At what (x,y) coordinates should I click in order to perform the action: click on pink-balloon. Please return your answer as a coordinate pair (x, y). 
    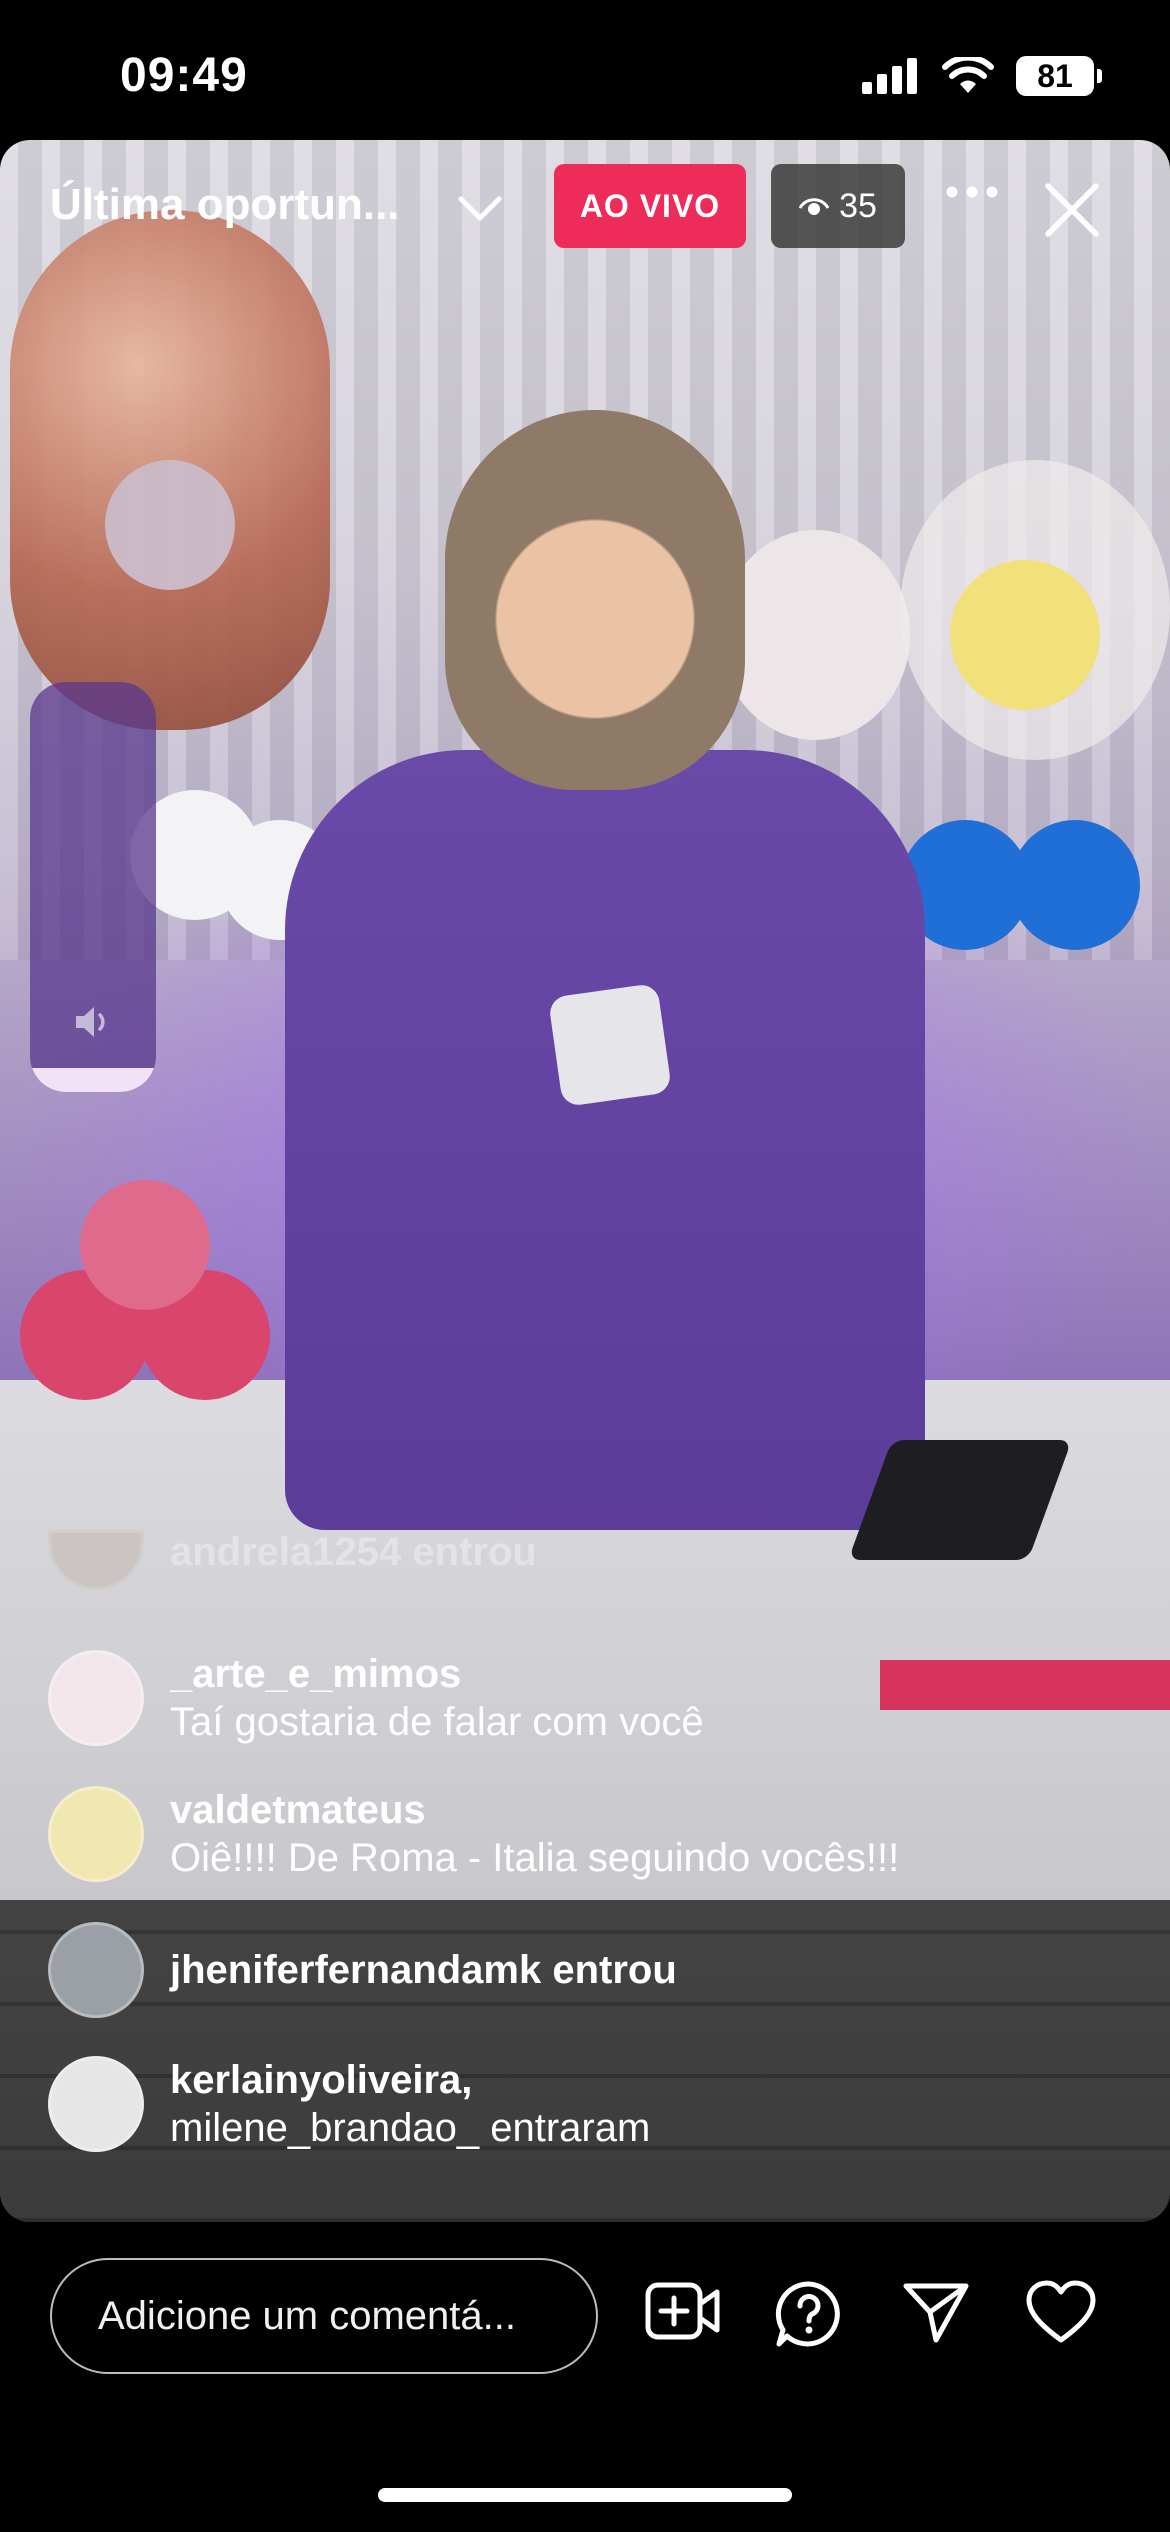
    Looking at the image, I should click on (145, 1245).